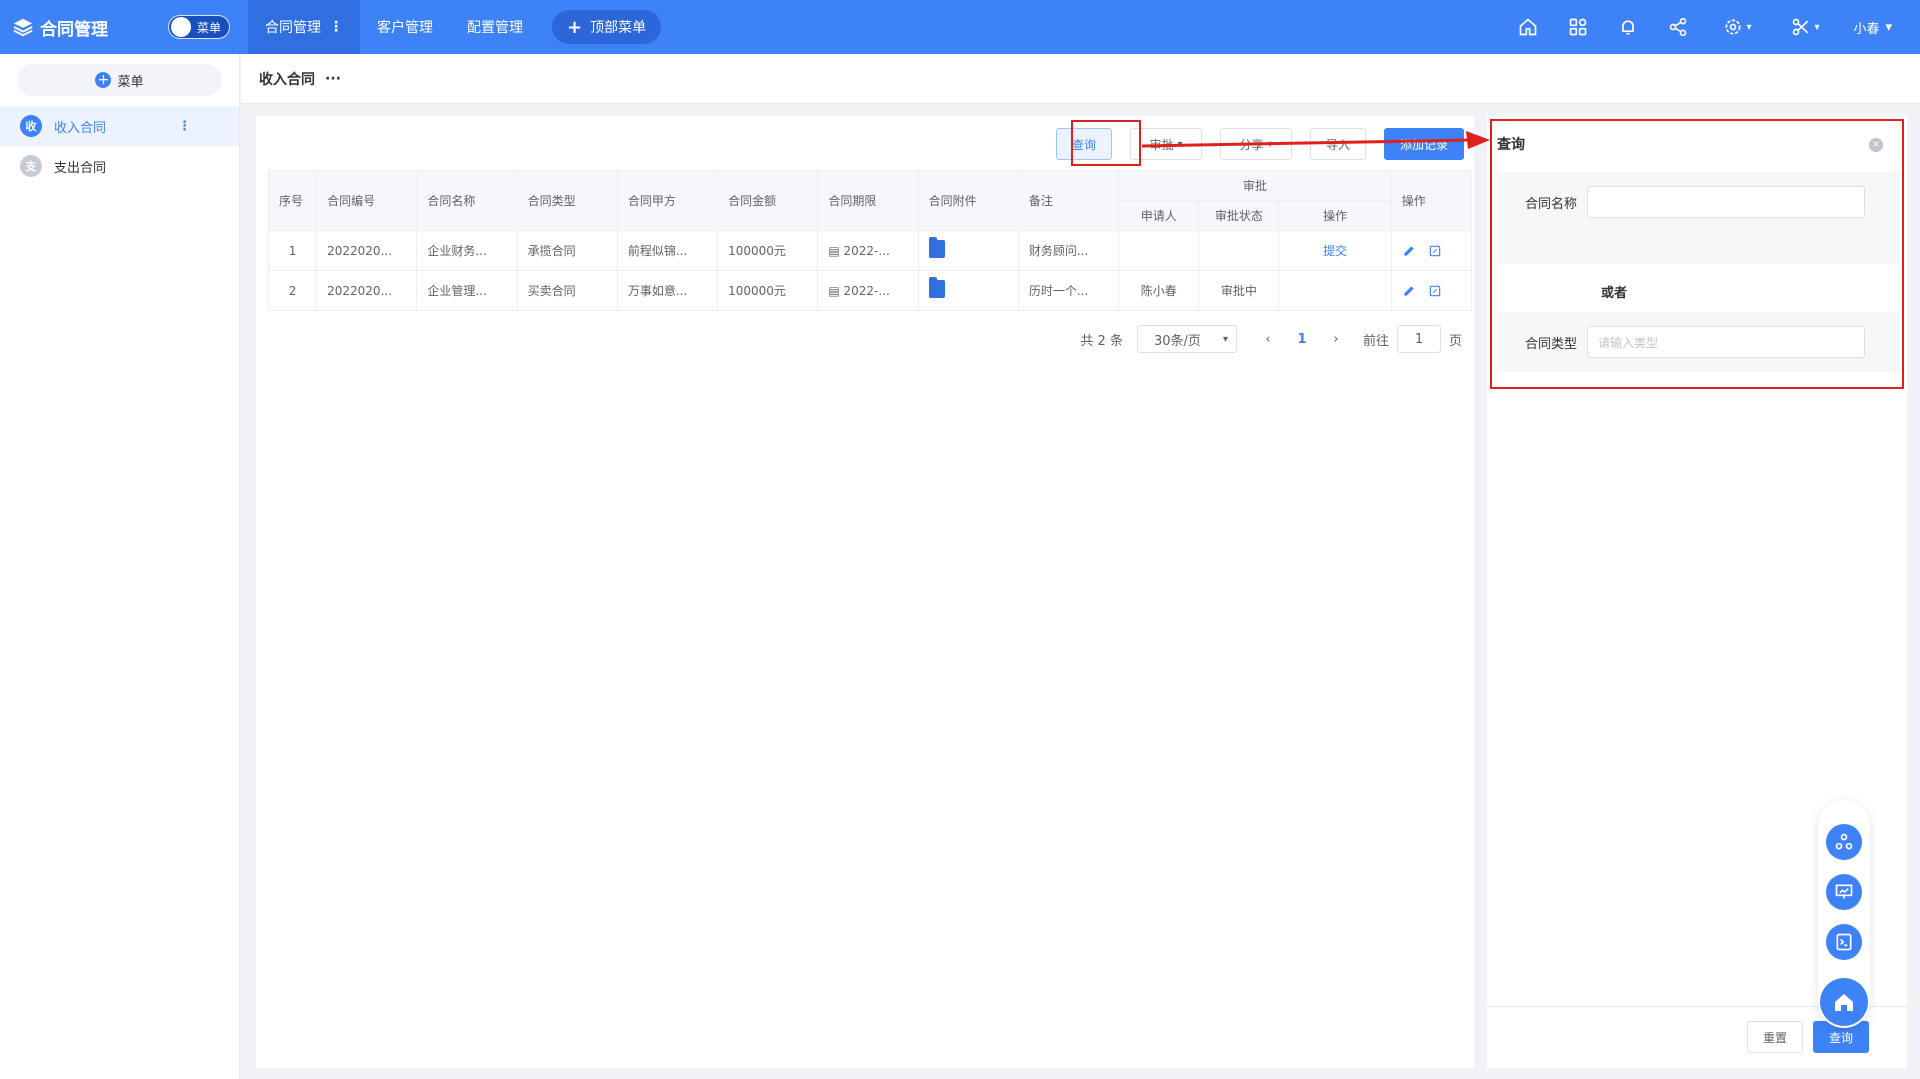 The width and height of the screenshot is (1920, 1079). I want to click on col-header-name: 合同名称, so click(467, 200).